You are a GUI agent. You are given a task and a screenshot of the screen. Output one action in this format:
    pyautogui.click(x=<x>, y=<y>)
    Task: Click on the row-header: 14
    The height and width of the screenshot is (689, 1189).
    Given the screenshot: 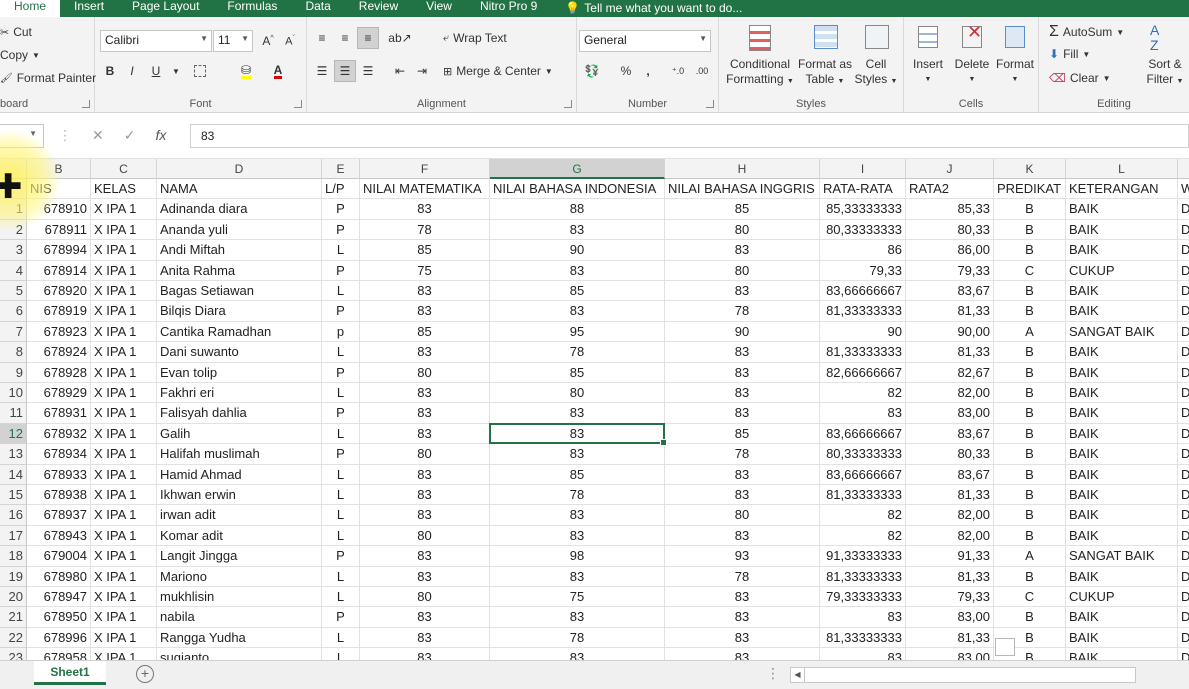 What is the action you would take?
    pyautogui.click(x=13, y=474)
    